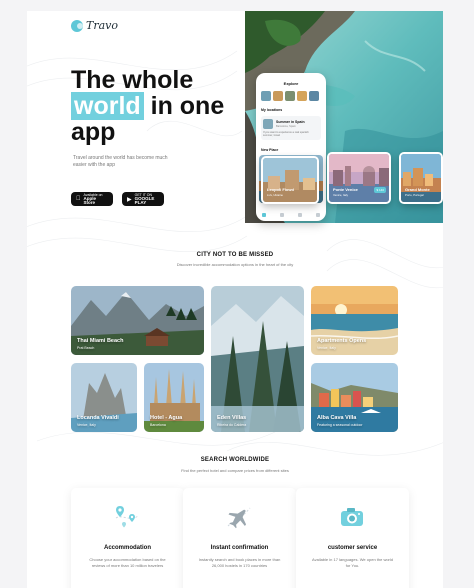 The width and height of the screenshot is (474, 588). What do you see at coordinates (77, 25) in the screenshot?
I see `logo-icon` at bounding box center [77, 25].